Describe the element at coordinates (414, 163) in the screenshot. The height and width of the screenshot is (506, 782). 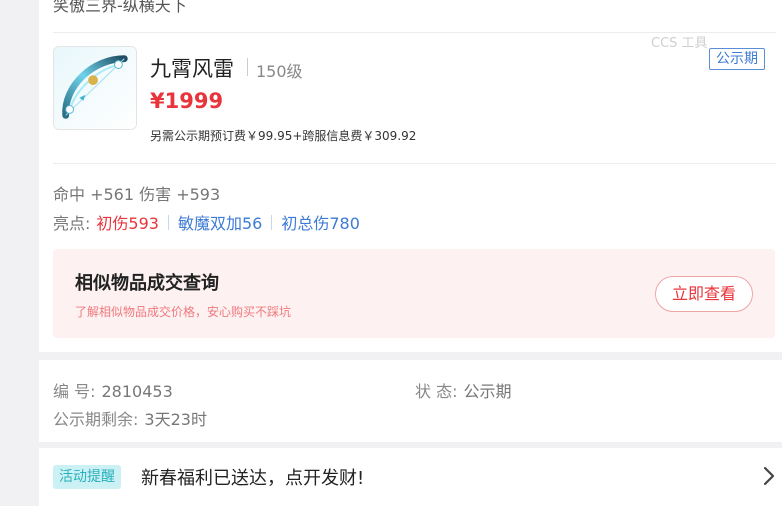
I see `divider` at that location.